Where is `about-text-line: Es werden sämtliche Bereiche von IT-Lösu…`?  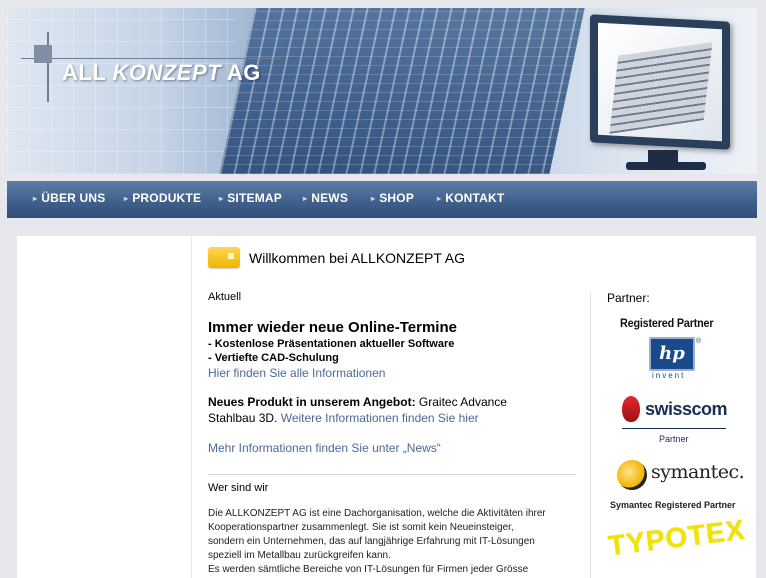 about-text-line: Es werden sämtliche Bereiche von IT-Lösu… is located at coordinates (368, 569).